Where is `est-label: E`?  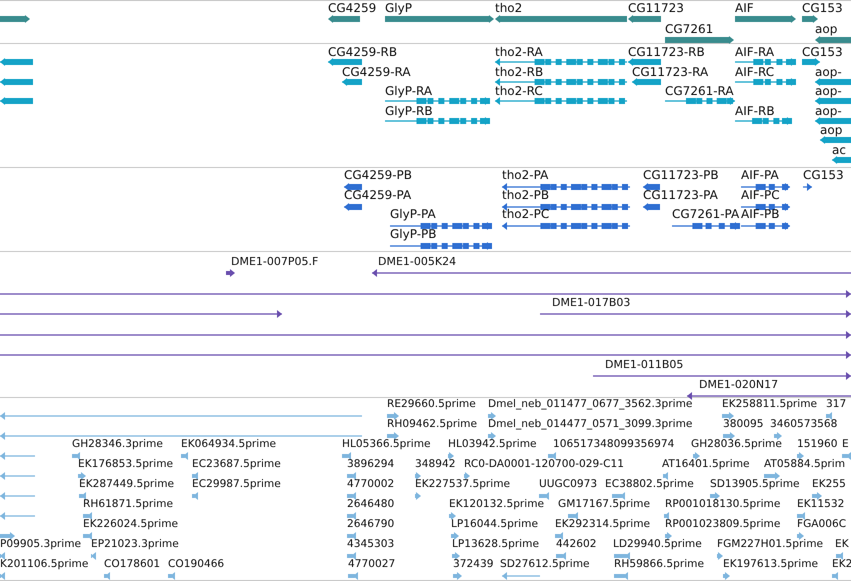 est-label: E is located at coordinates (845, 444).